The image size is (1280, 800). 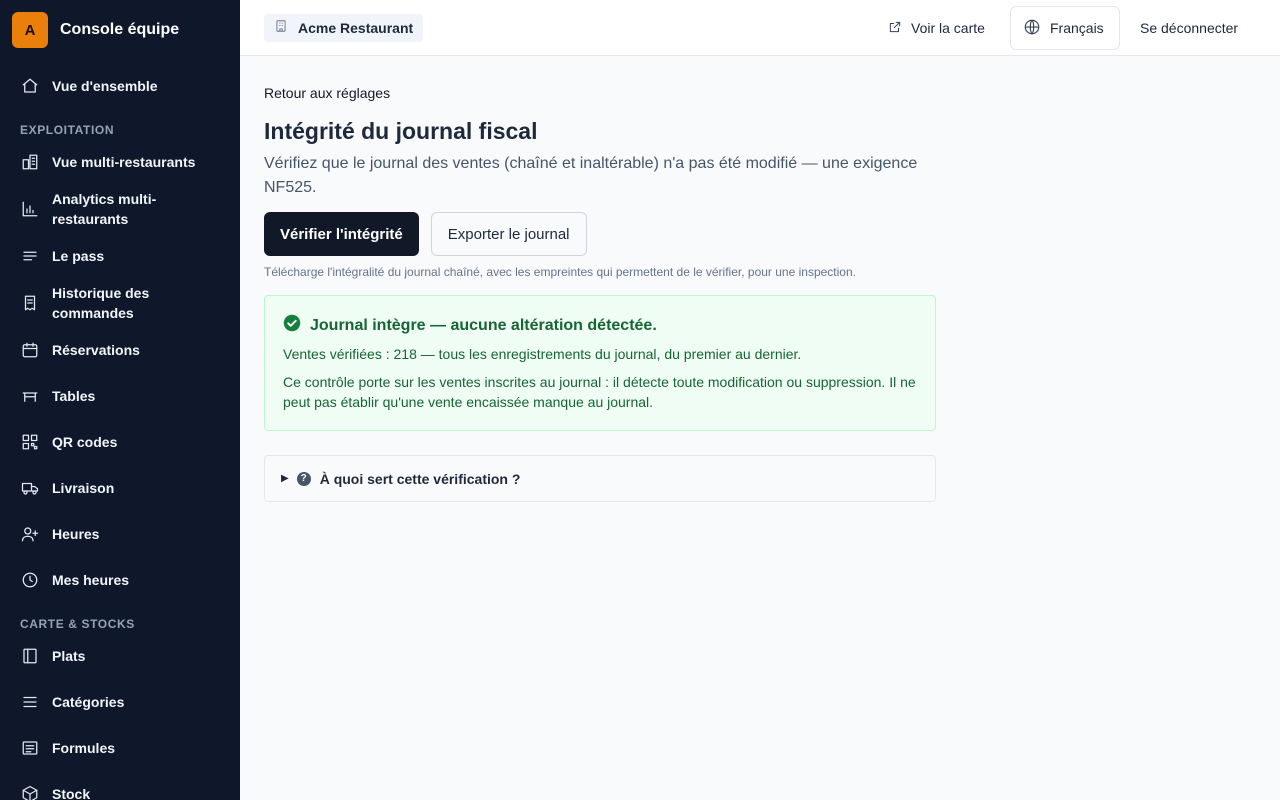 What do you see at coordinates (124, 162) in the screenshot?
I see `sidebar-item-label: Vue multi-restaurants` at bounding box center [124, 162].